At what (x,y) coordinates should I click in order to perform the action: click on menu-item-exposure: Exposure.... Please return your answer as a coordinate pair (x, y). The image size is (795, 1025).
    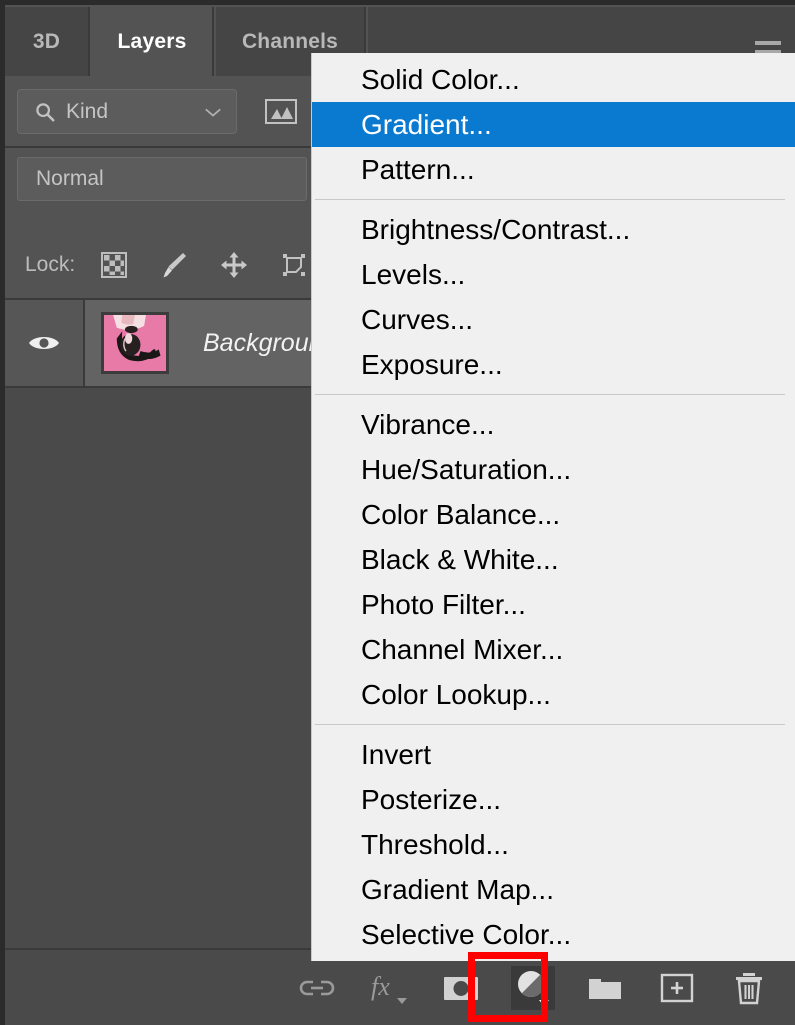
    Looking at the image, I should click on (553, 364).